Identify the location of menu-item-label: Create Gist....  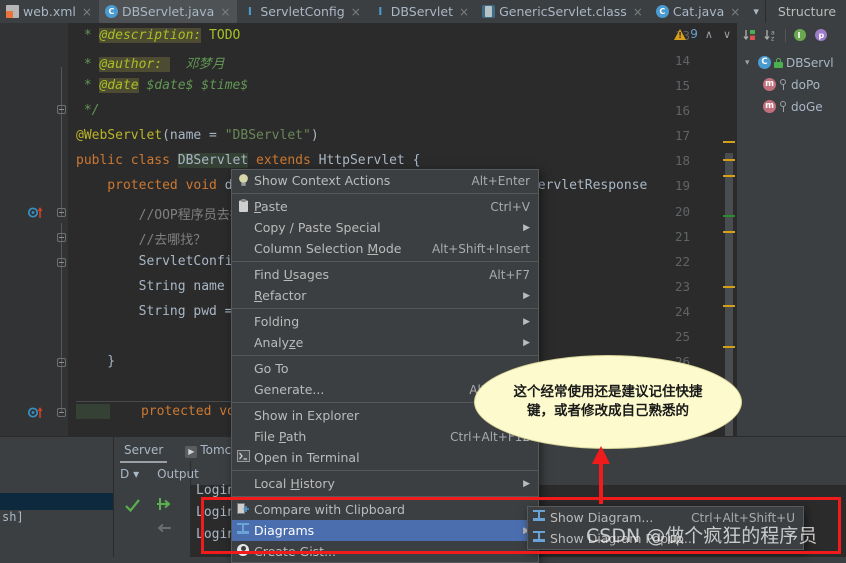
(295, 551).